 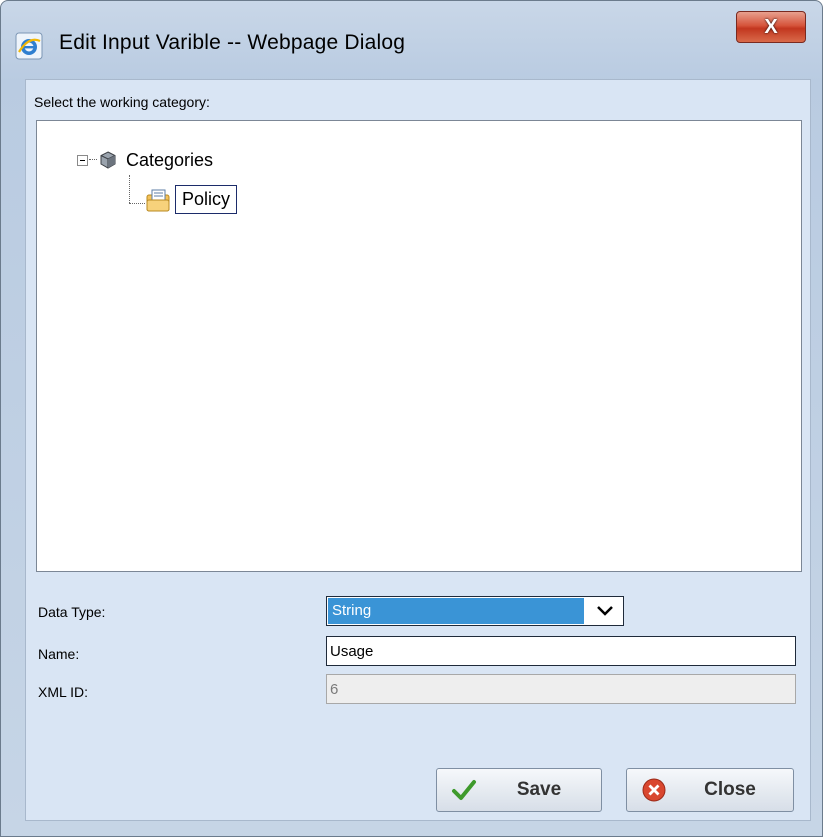 What do you see at coordinates (232, 42) in the screenshot?
I see `dialog-title: Edit Input Varible -- Webpage Dialog` at bounding box center [232, 42].